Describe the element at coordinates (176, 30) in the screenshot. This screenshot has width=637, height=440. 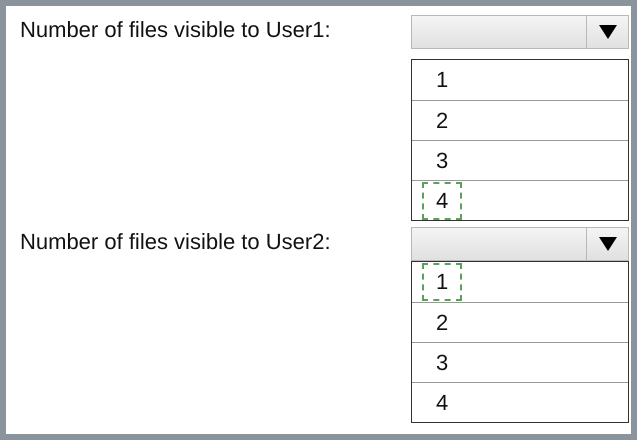
I see `question-label: Number of files visible to User1:` at that location.